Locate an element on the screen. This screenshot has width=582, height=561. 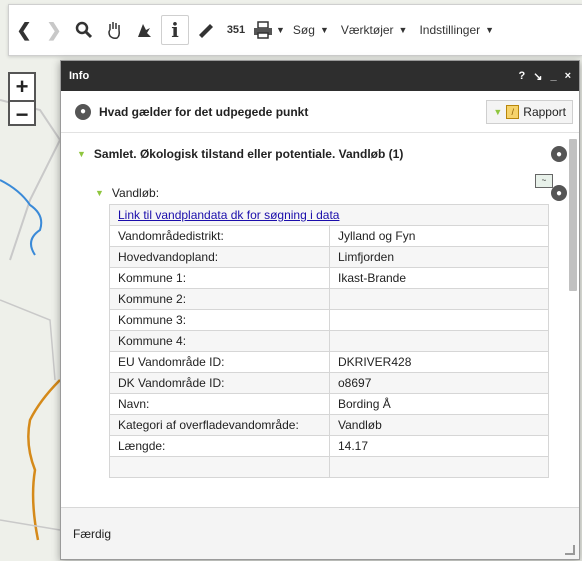
attribute-key: Kommune 2: is located at coordinates (219, 299).